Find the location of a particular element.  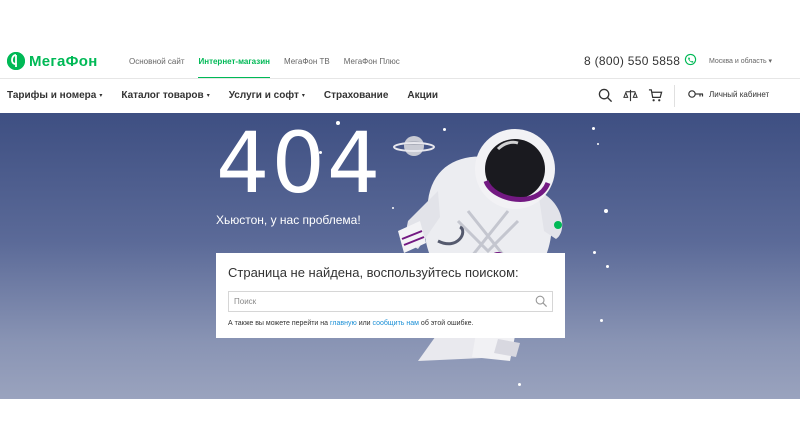

cart-icon is located at coordinates (655, 95).